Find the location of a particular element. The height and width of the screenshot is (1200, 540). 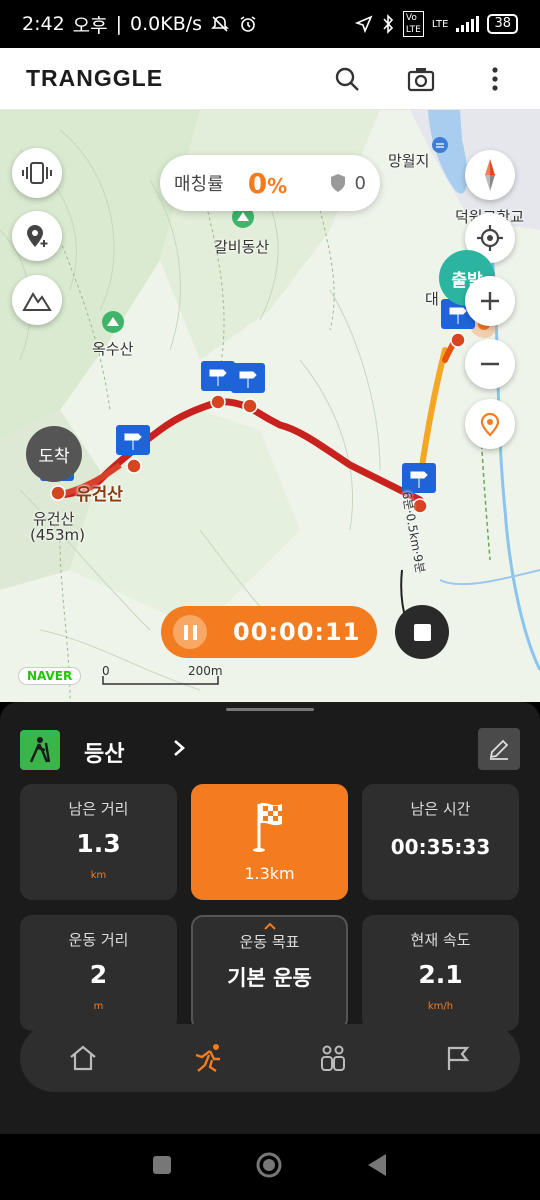

triangle-back-icon is located at coordinates (377, 1165).